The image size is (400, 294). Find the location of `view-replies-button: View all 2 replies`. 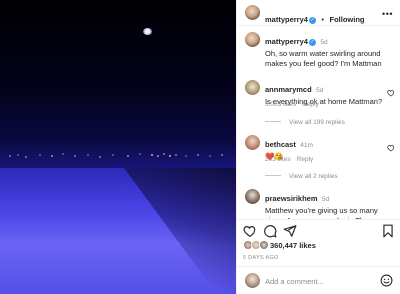

view-replies-button: View all 2 replies is located at coordinates (301, 176).